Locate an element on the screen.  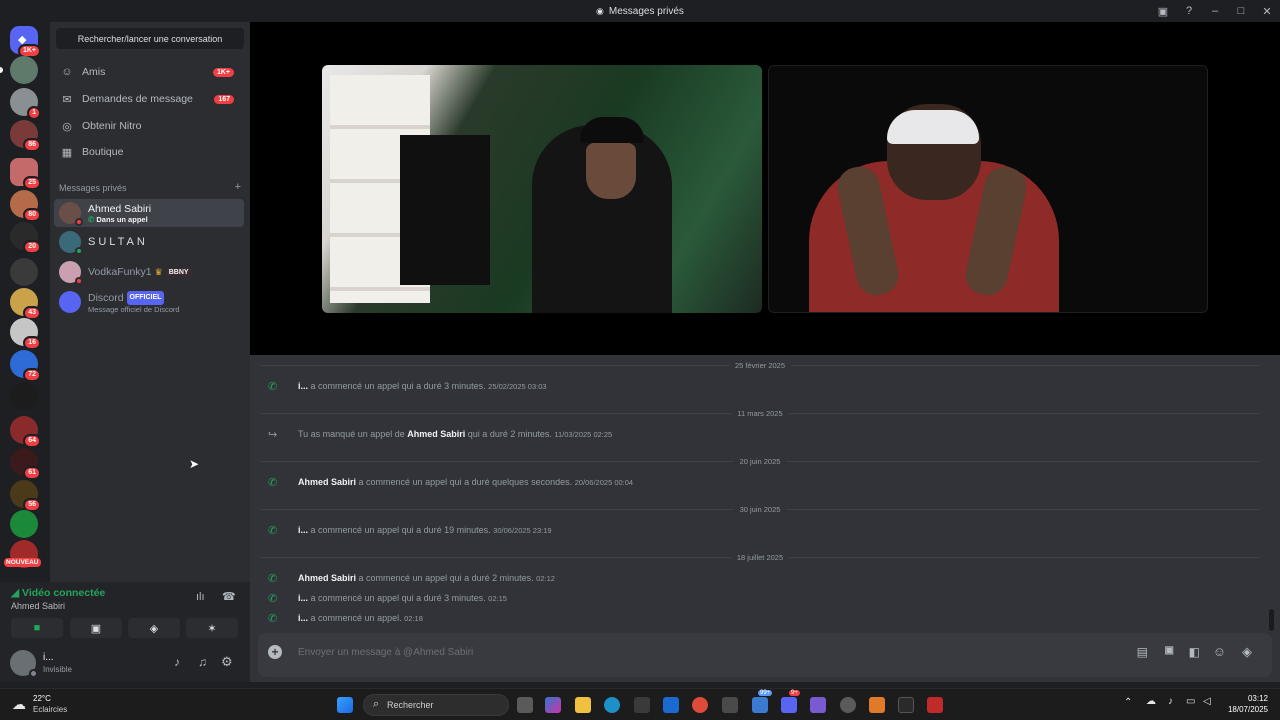
nav-nitro: ◎ Obtenir Nitro is located at coordinates (149, 126).